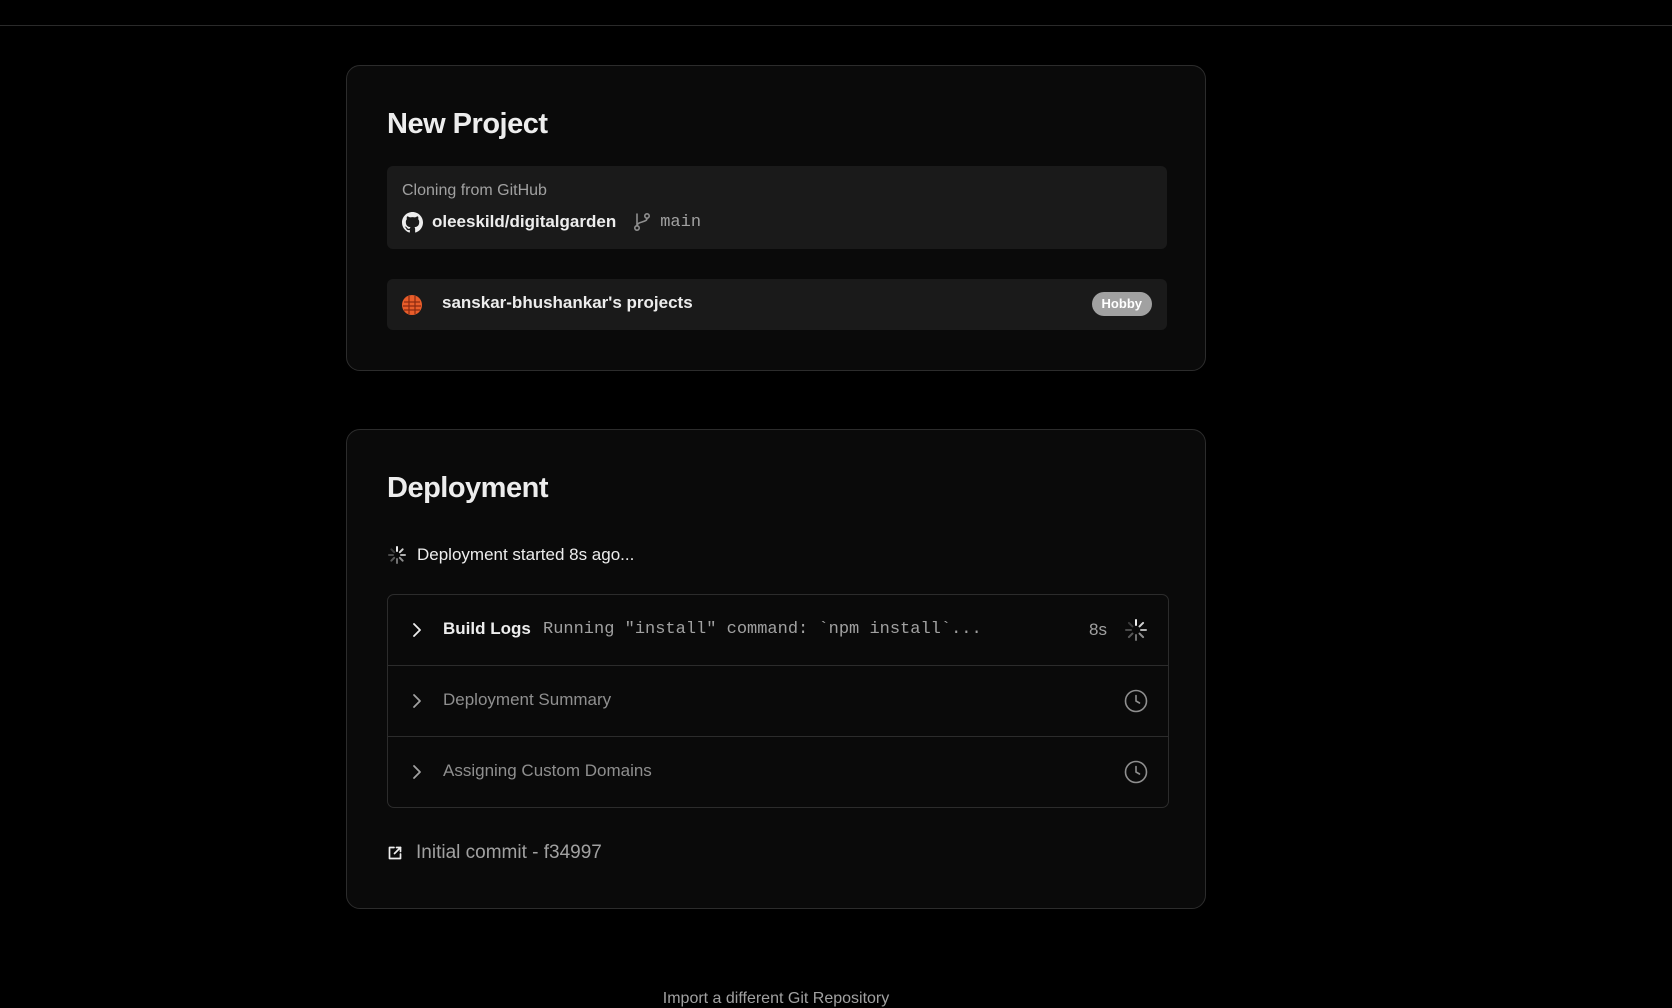  I want to click on step-deployment-summary: Deployment Summary, so click(778, 700).